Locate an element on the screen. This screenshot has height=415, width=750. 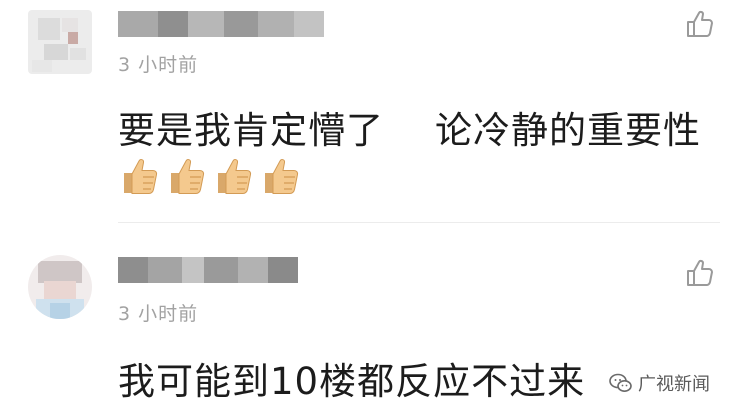
comment-text: 我可能到10楼都反应不过来 is located at coordinates (352, 381).